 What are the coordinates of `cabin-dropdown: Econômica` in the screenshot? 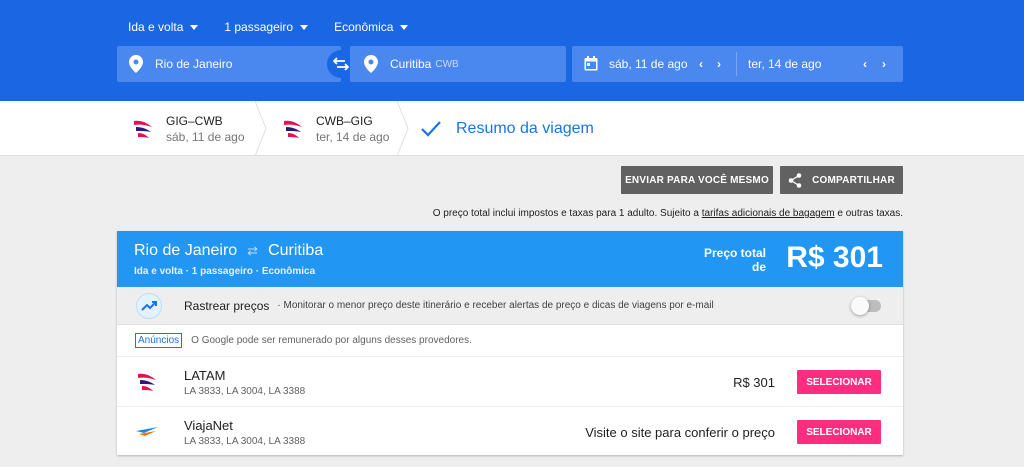 It's located at (371, 27).